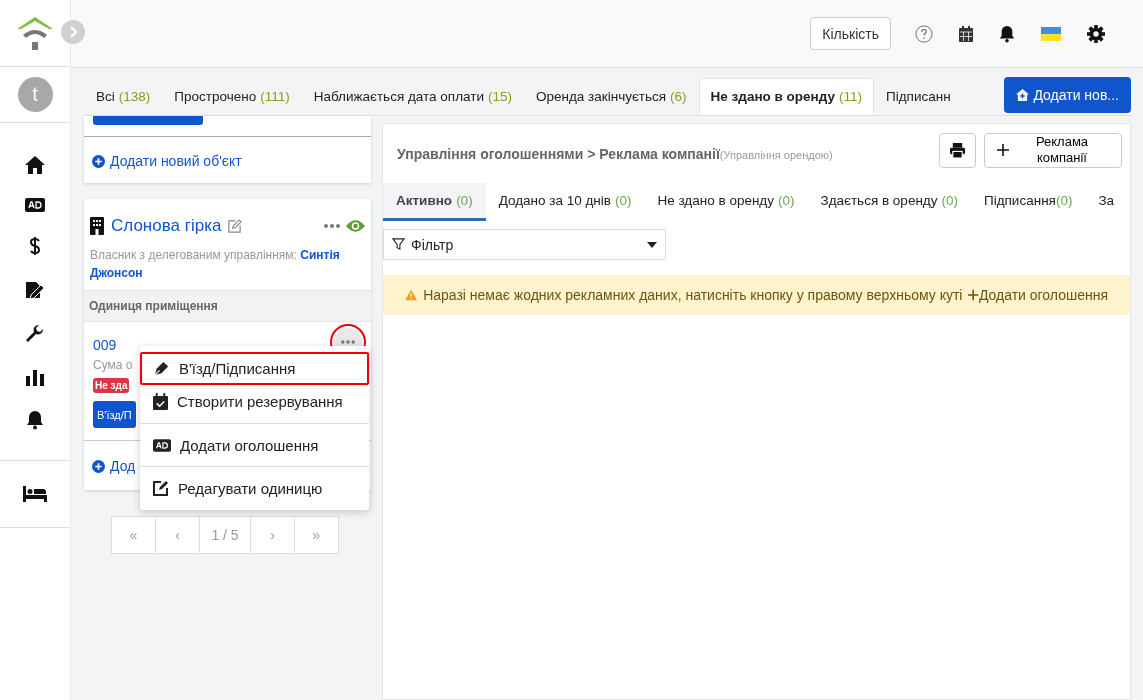 The height and width of the screenshot is (700, 1143). I want to click on add-object-link: Додати новий об'єкт, so click(167, 161).